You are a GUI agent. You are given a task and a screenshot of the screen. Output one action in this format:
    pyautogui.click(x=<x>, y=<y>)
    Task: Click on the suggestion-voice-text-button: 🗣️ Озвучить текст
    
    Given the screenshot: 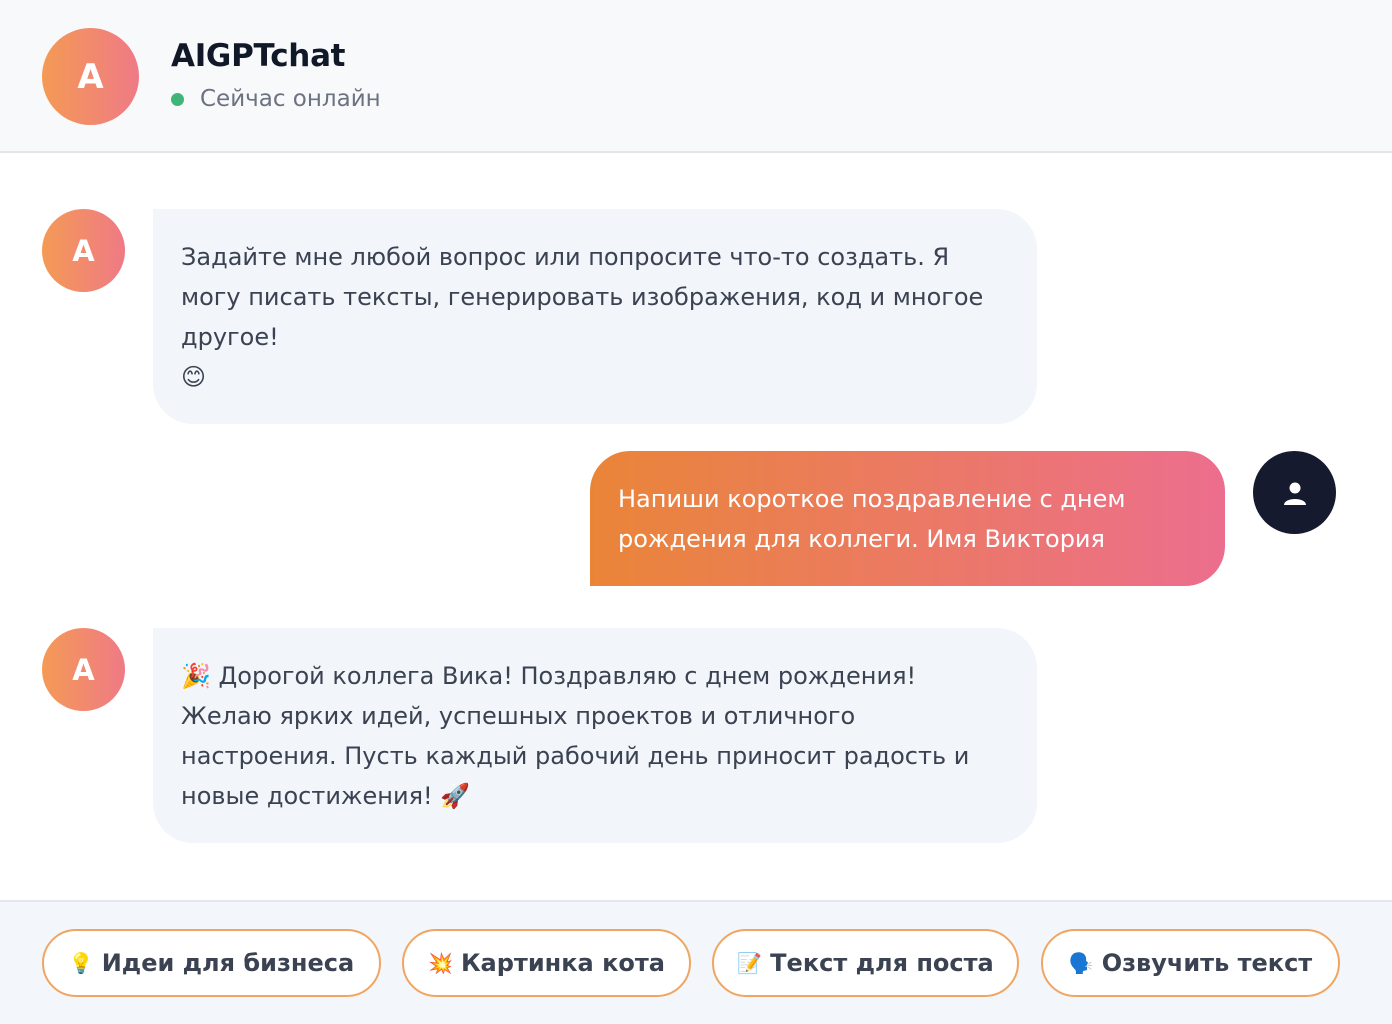 What is the action you would take?
    pyautogui.click(x=1190, y=963)
    